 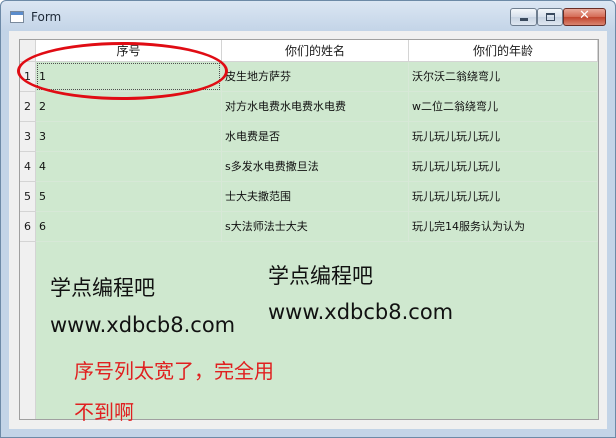 I want to click on table-cell: 沃尔沃二翁绕弯儿, so click(x=503, y=77).